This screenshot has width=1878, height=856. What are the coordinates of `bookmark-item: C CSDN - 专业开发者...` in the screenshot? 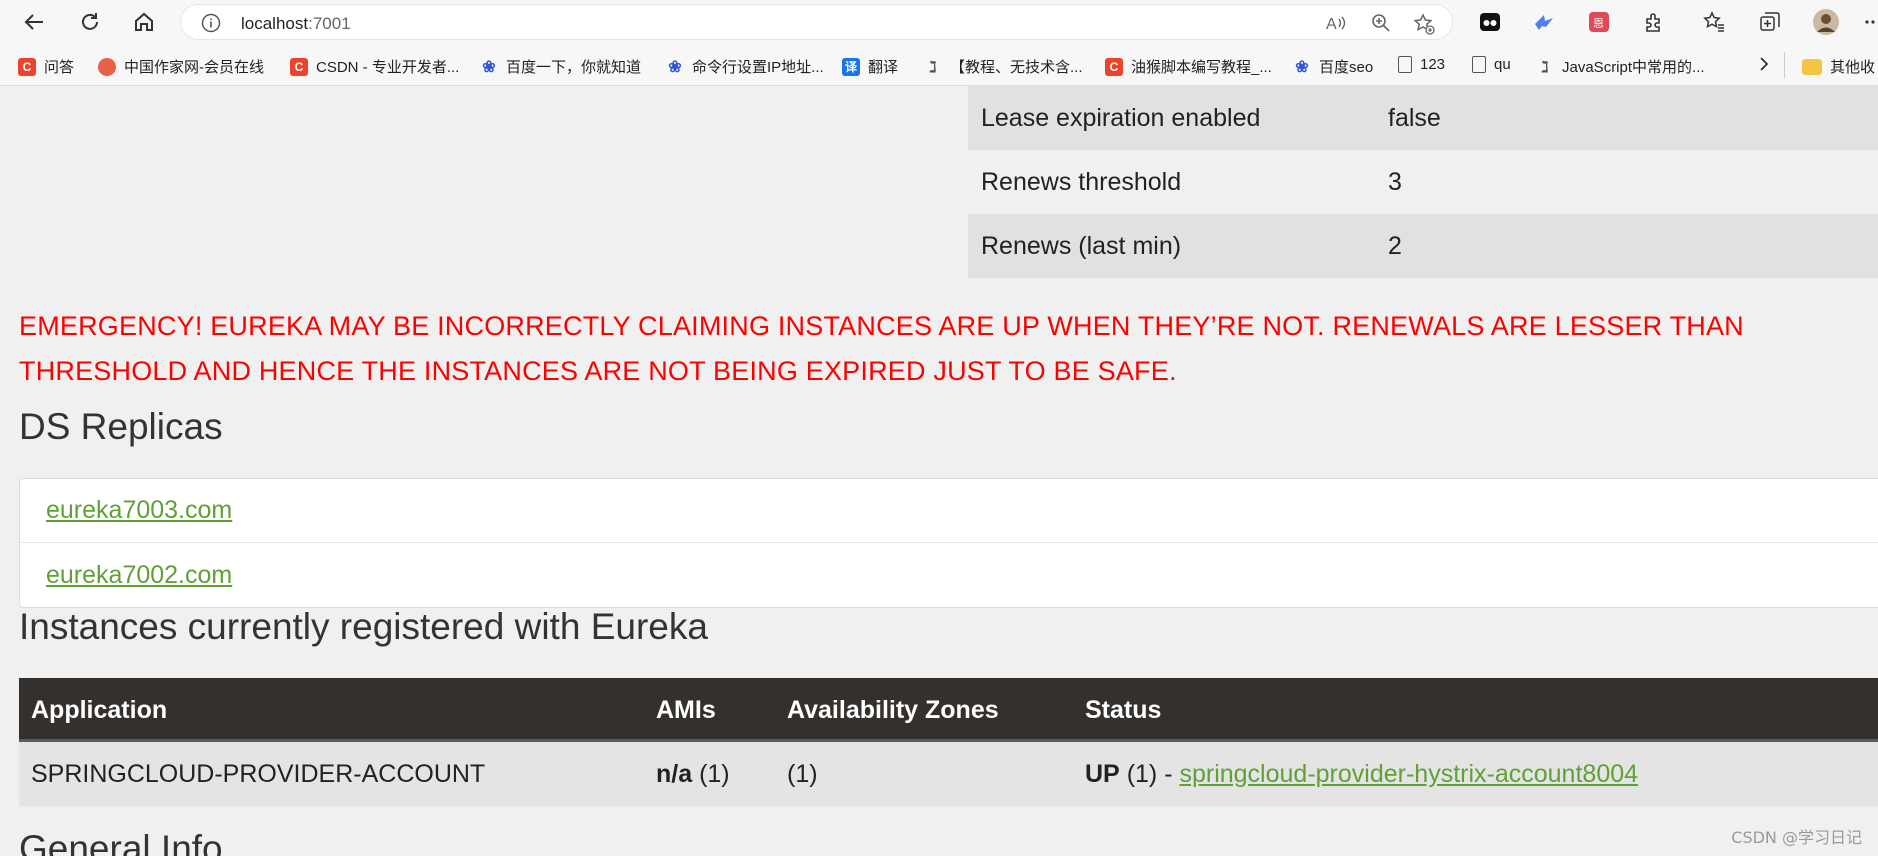 It's located at (374, 66).